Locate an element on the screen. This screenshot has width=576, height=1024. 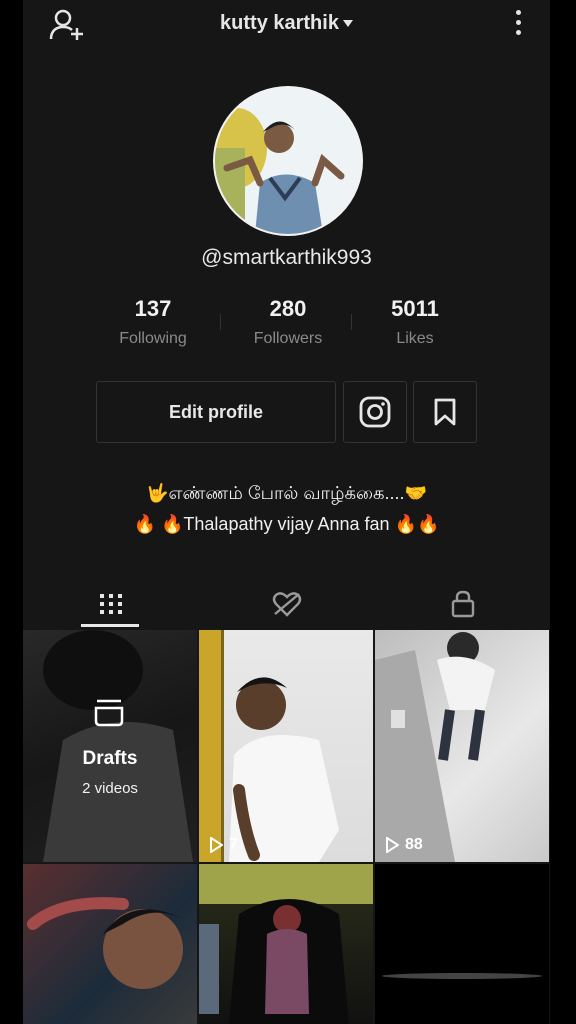
avatar is located at coordinates (288, 161).